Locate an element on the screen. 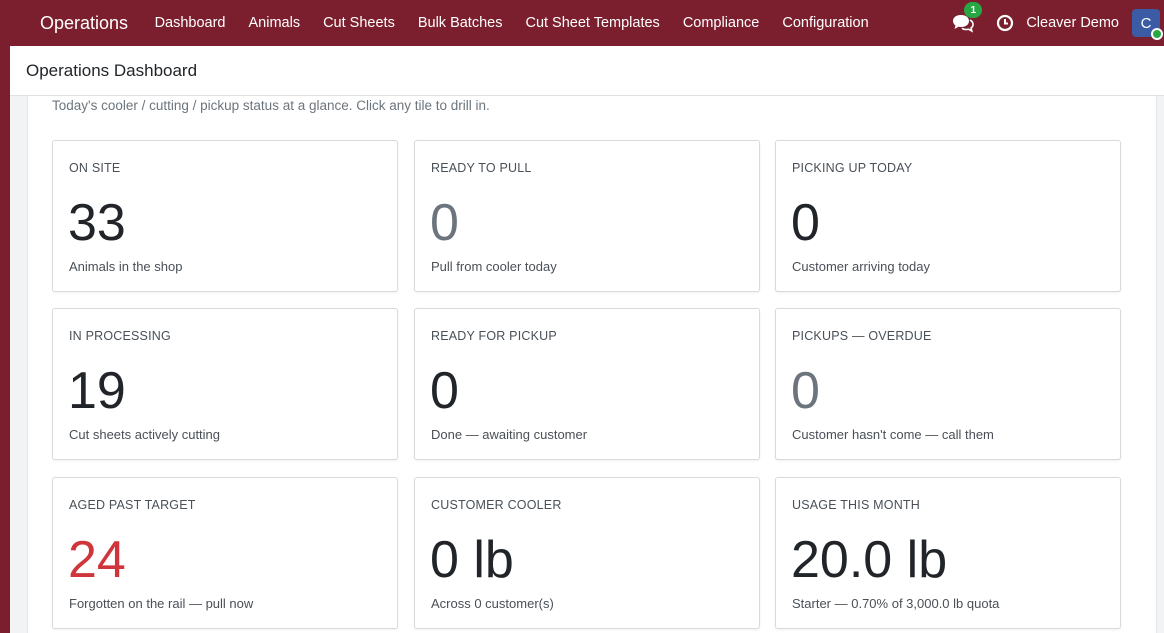 The height and width of the screenshot is (633, 1164). user-avatar: C is located at coordinates (1147, 24).